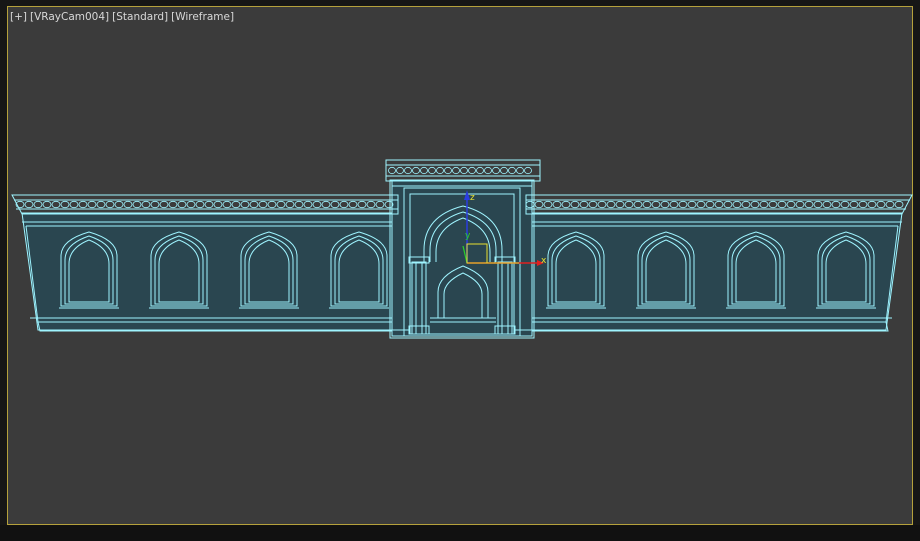  I want to click on portal-body, so click(462, 258).